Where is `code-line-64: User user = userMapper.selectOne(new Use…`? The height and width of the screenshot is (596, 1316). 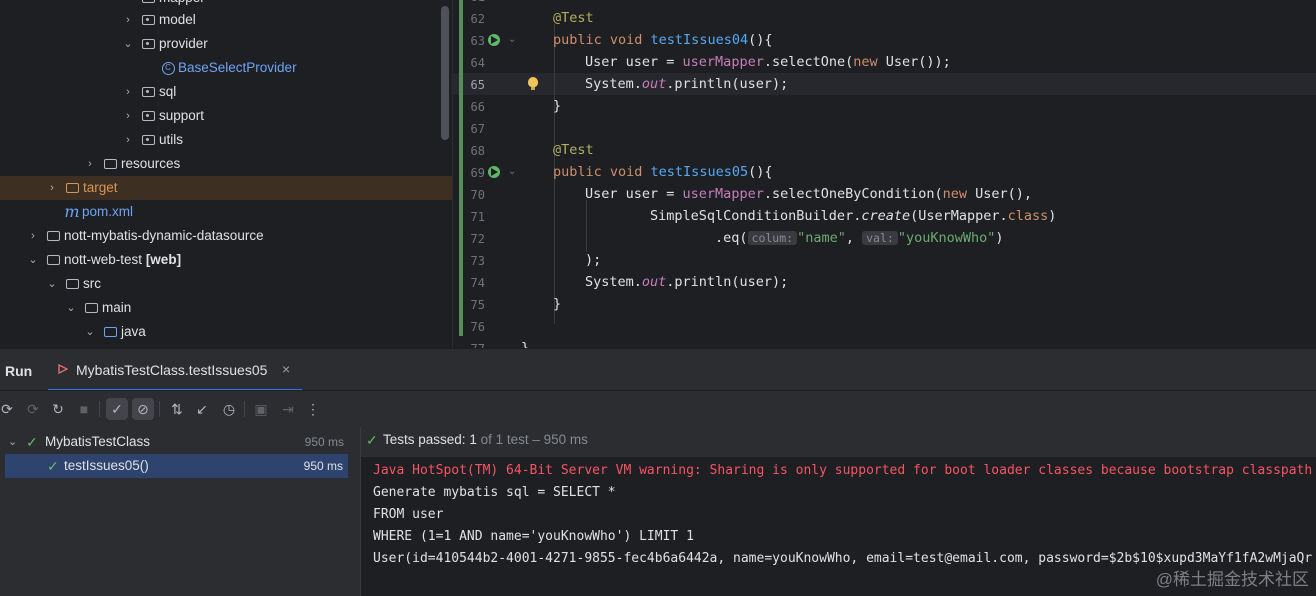 code-line-64: User user = userMapper.selectOne(new Use… is located at coordinates (768, 62).